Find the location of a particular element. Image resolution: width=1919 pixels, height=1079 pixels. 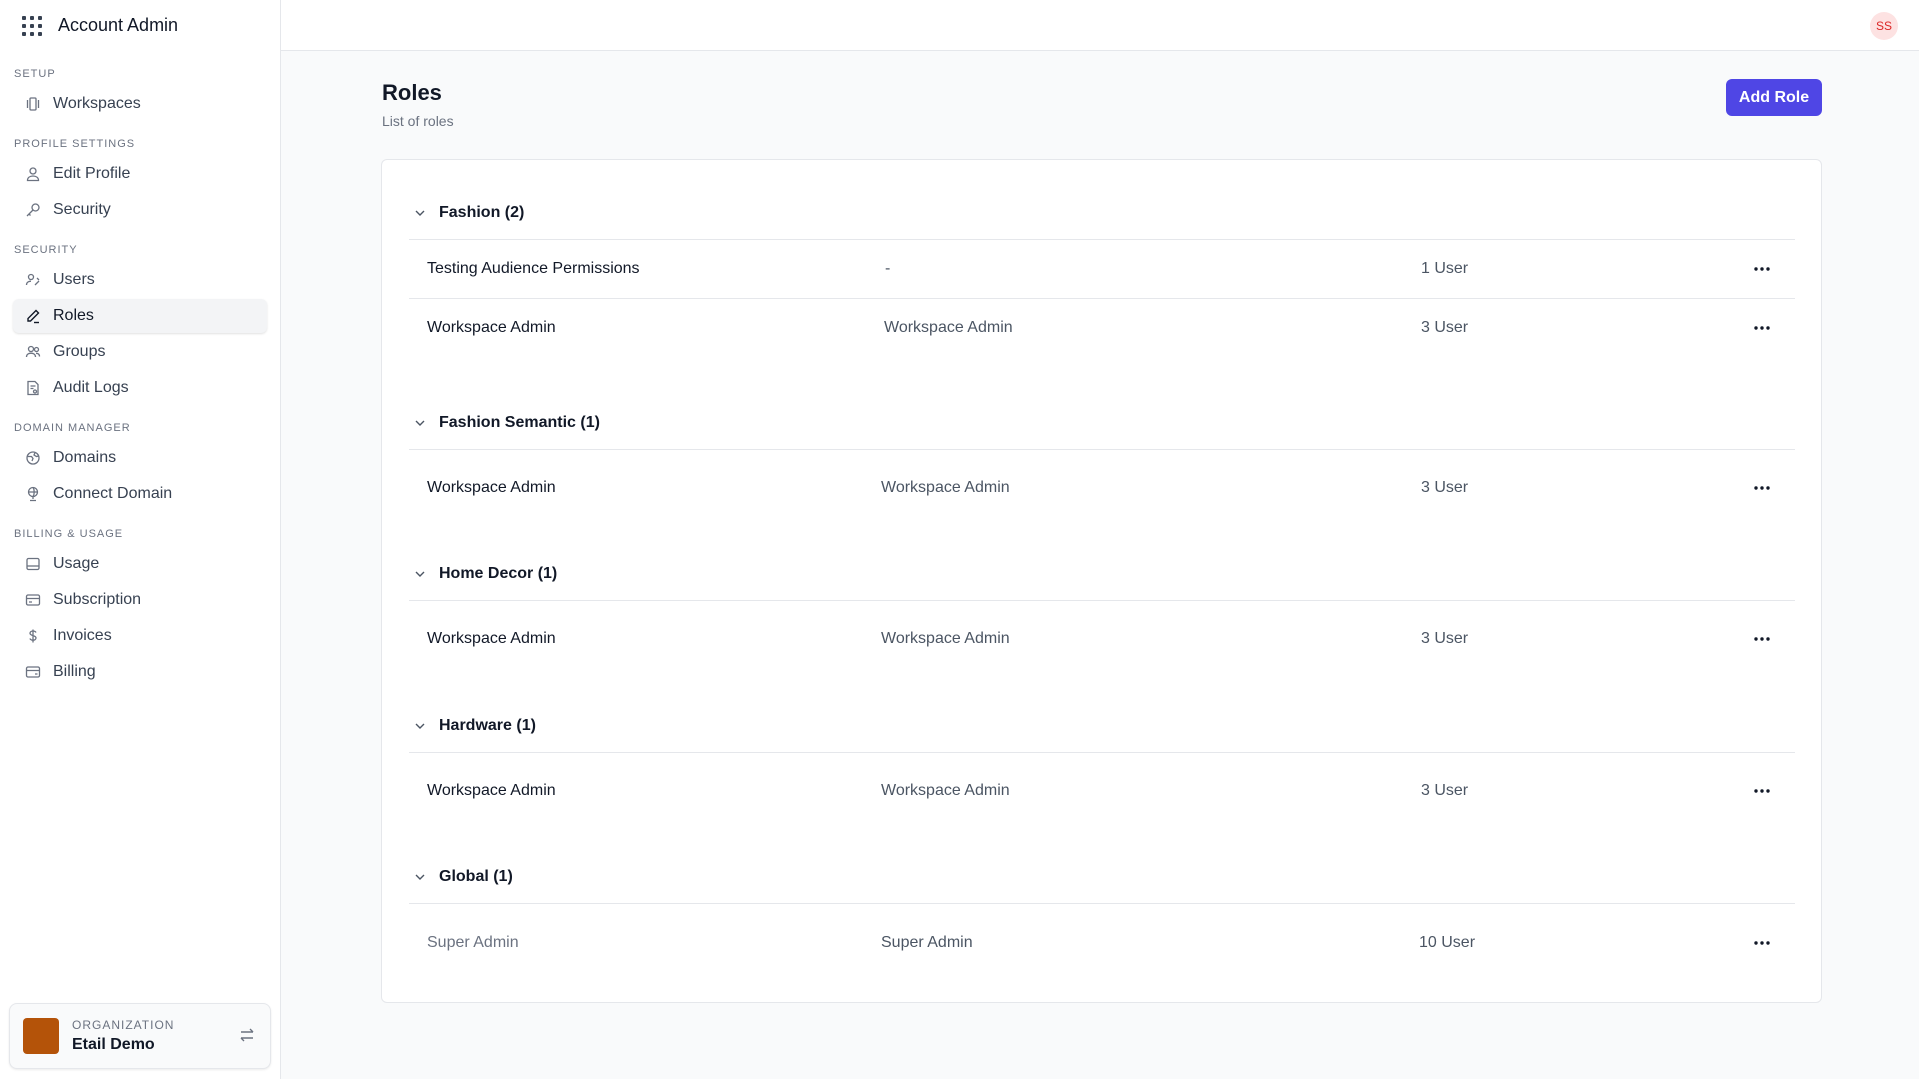

sidebar-item-connect-domain: Connect Domain is located at coordinates (140, 494).